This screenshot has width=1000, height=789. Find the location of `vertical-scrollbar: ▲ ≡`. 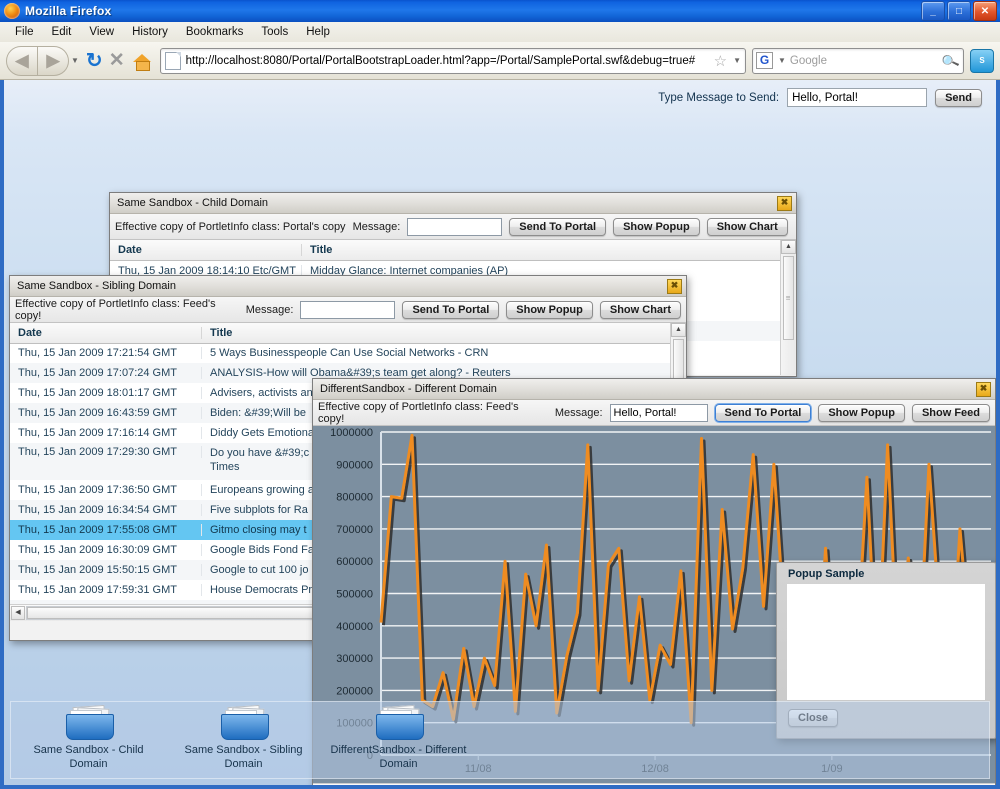

vertical-scrollbar: ▲ ≡ is located at coordinates (788, 307).